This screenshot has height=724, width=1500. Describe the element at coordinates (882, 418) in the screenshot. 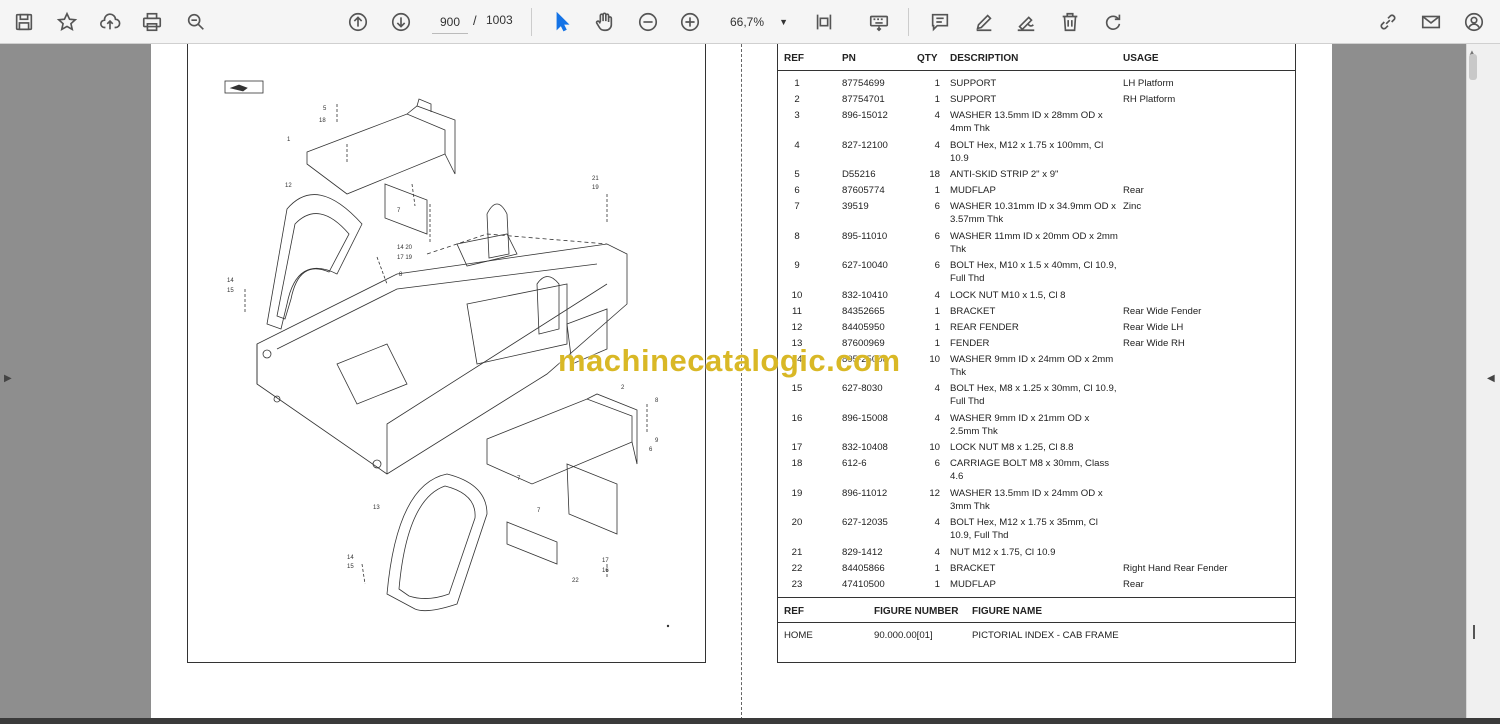

I see `pn-cell: 896-15008` at that location.